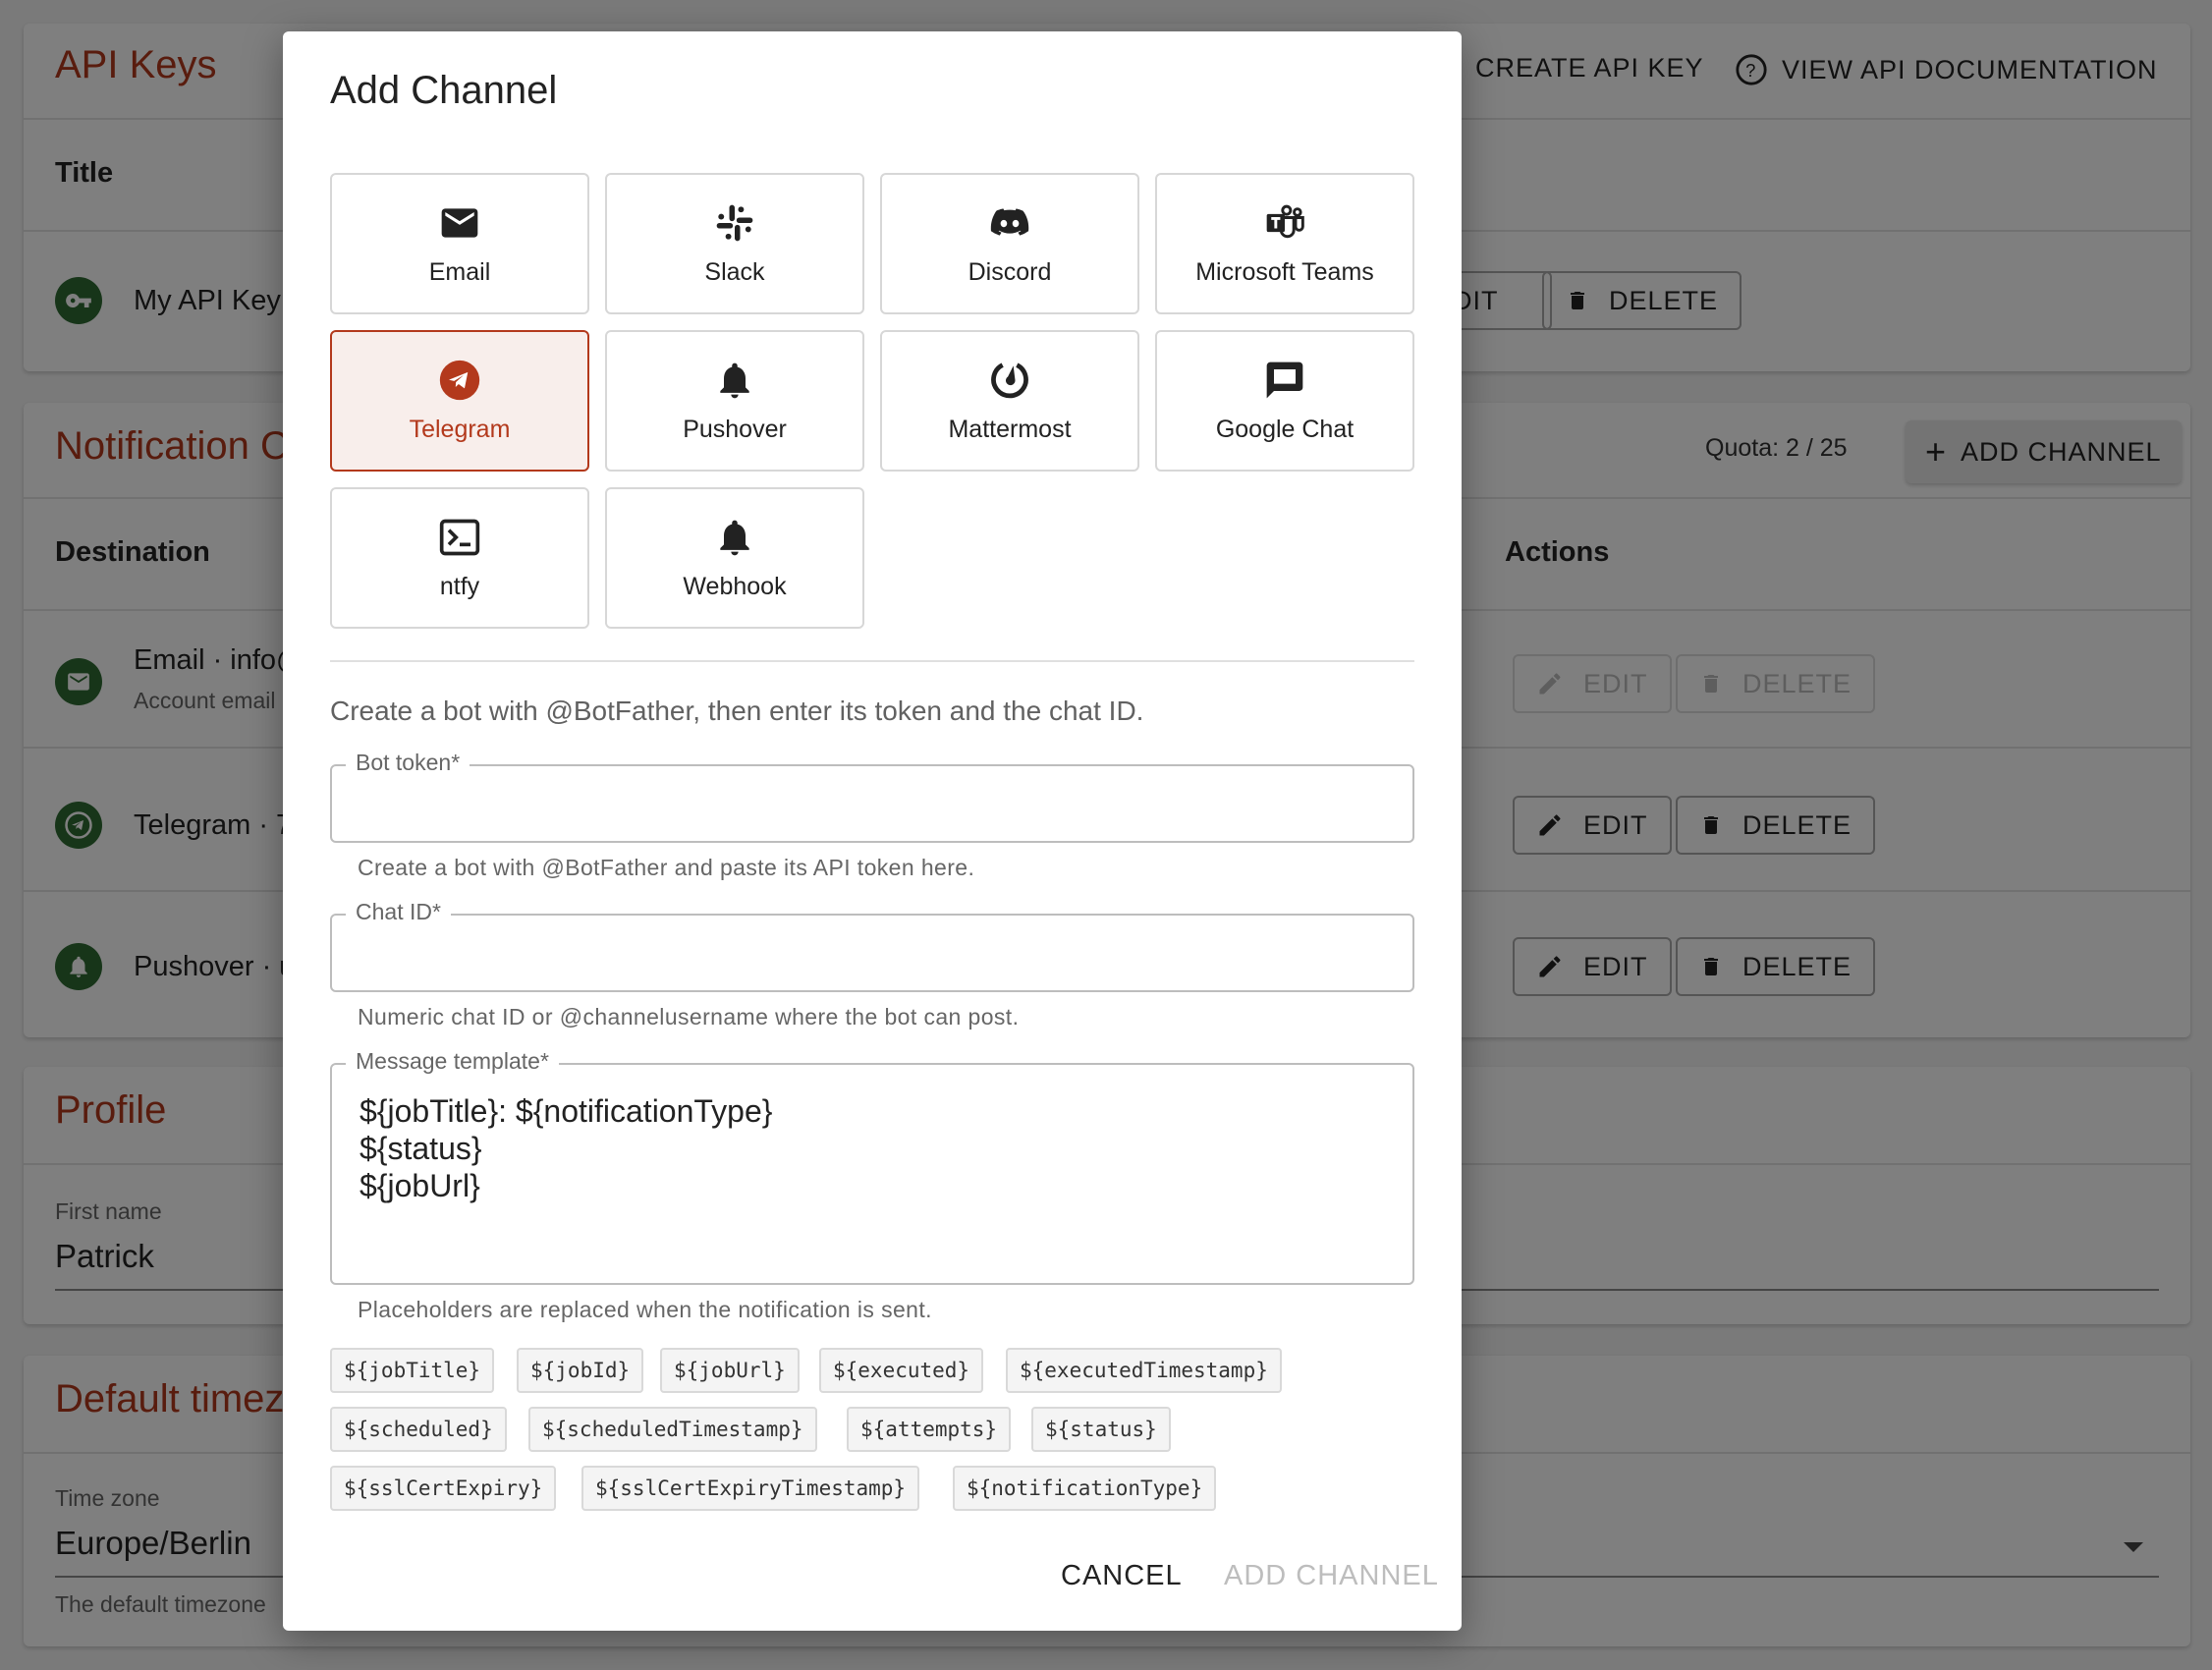 Image resolution: width=2212 pixels, height=1670 pixels. I want to click on mattermost-icon, so click(1009, 380).